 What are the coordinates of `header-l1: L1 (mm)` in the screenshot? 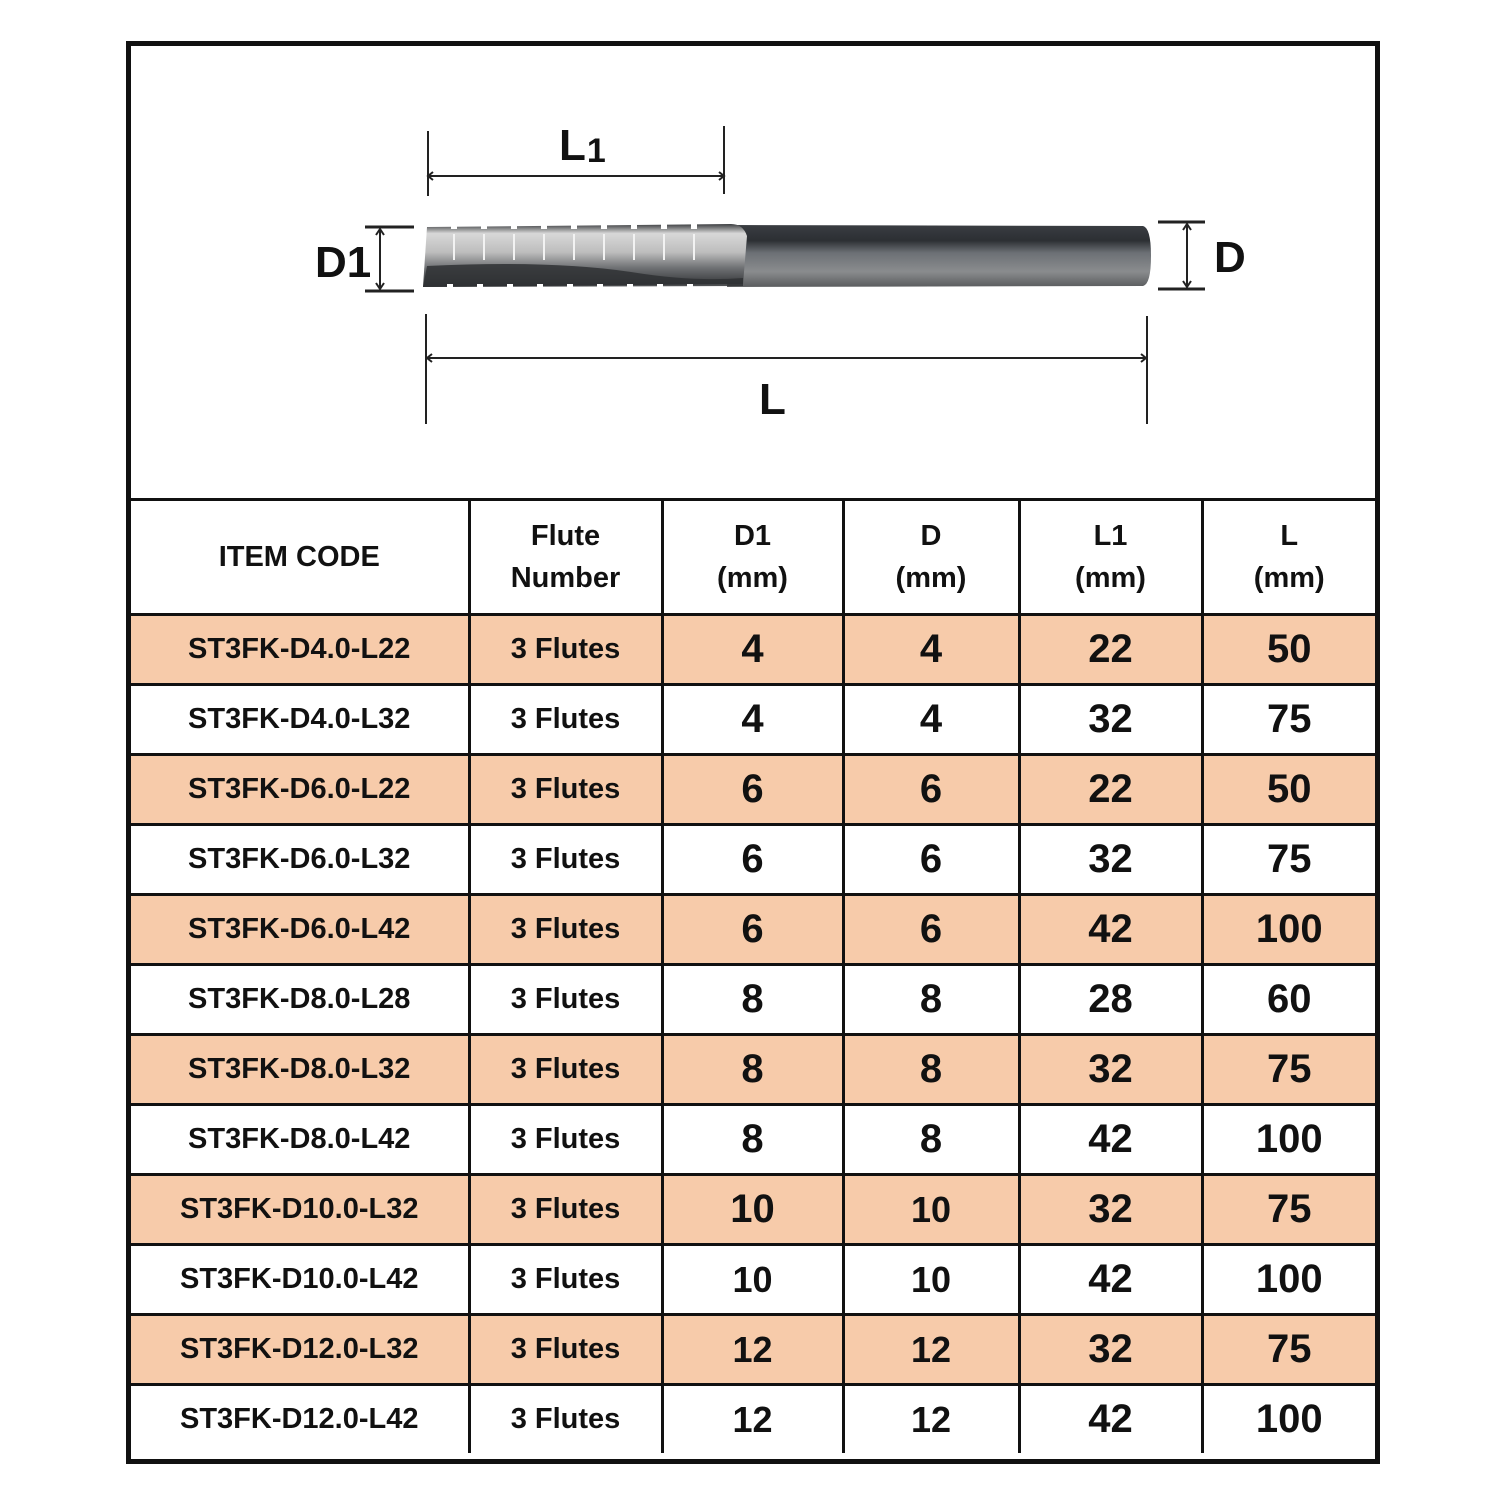 It's located at (1110, 557).